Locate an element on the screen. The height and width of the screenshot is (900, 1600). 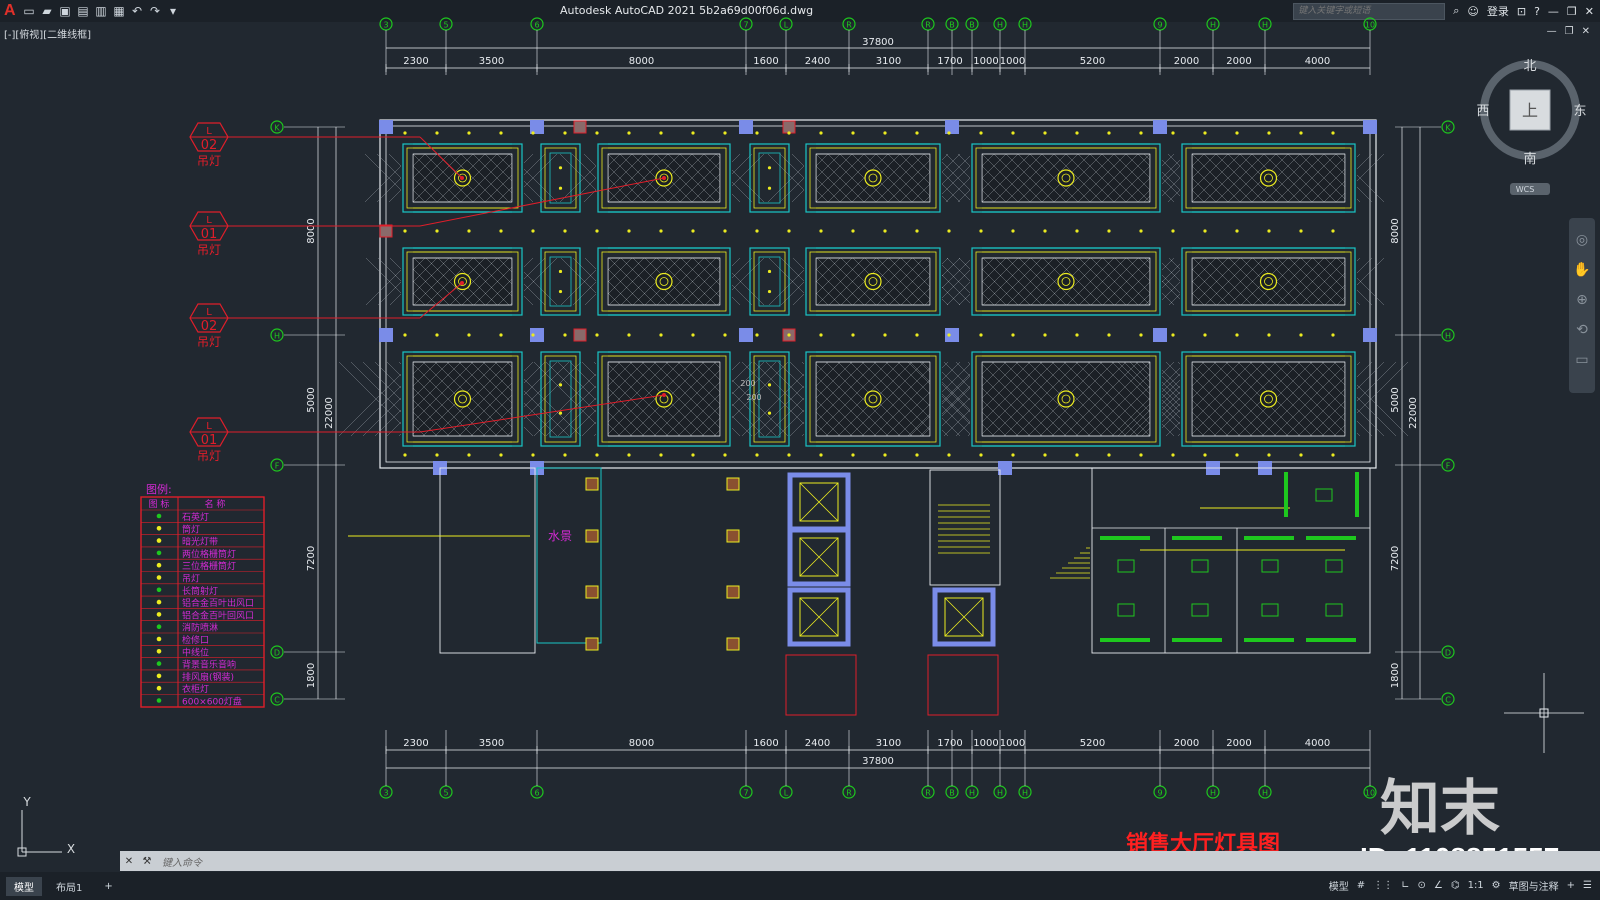
command-customize-icon: ⚒ is located at coordinates (147, 861).